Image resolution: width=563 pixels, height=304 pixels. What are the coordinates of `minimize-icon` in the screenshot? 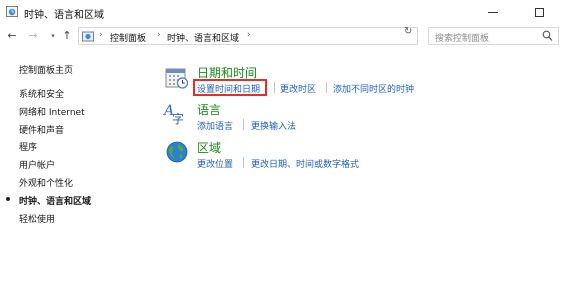 It's located at (493, 12).